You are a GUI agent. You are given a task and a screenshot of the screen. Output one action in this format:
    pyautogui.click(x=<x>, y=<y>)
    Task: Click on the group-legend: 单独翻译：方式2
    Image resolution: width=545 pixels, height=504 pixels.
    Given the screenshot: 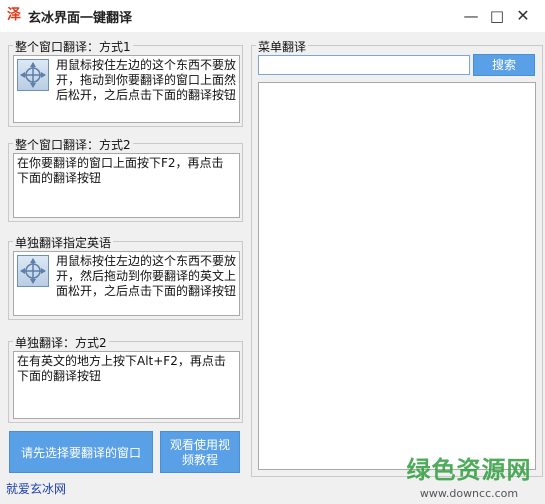 What is the action you would take?
    pyautogui.click(x=61, y=342)
    